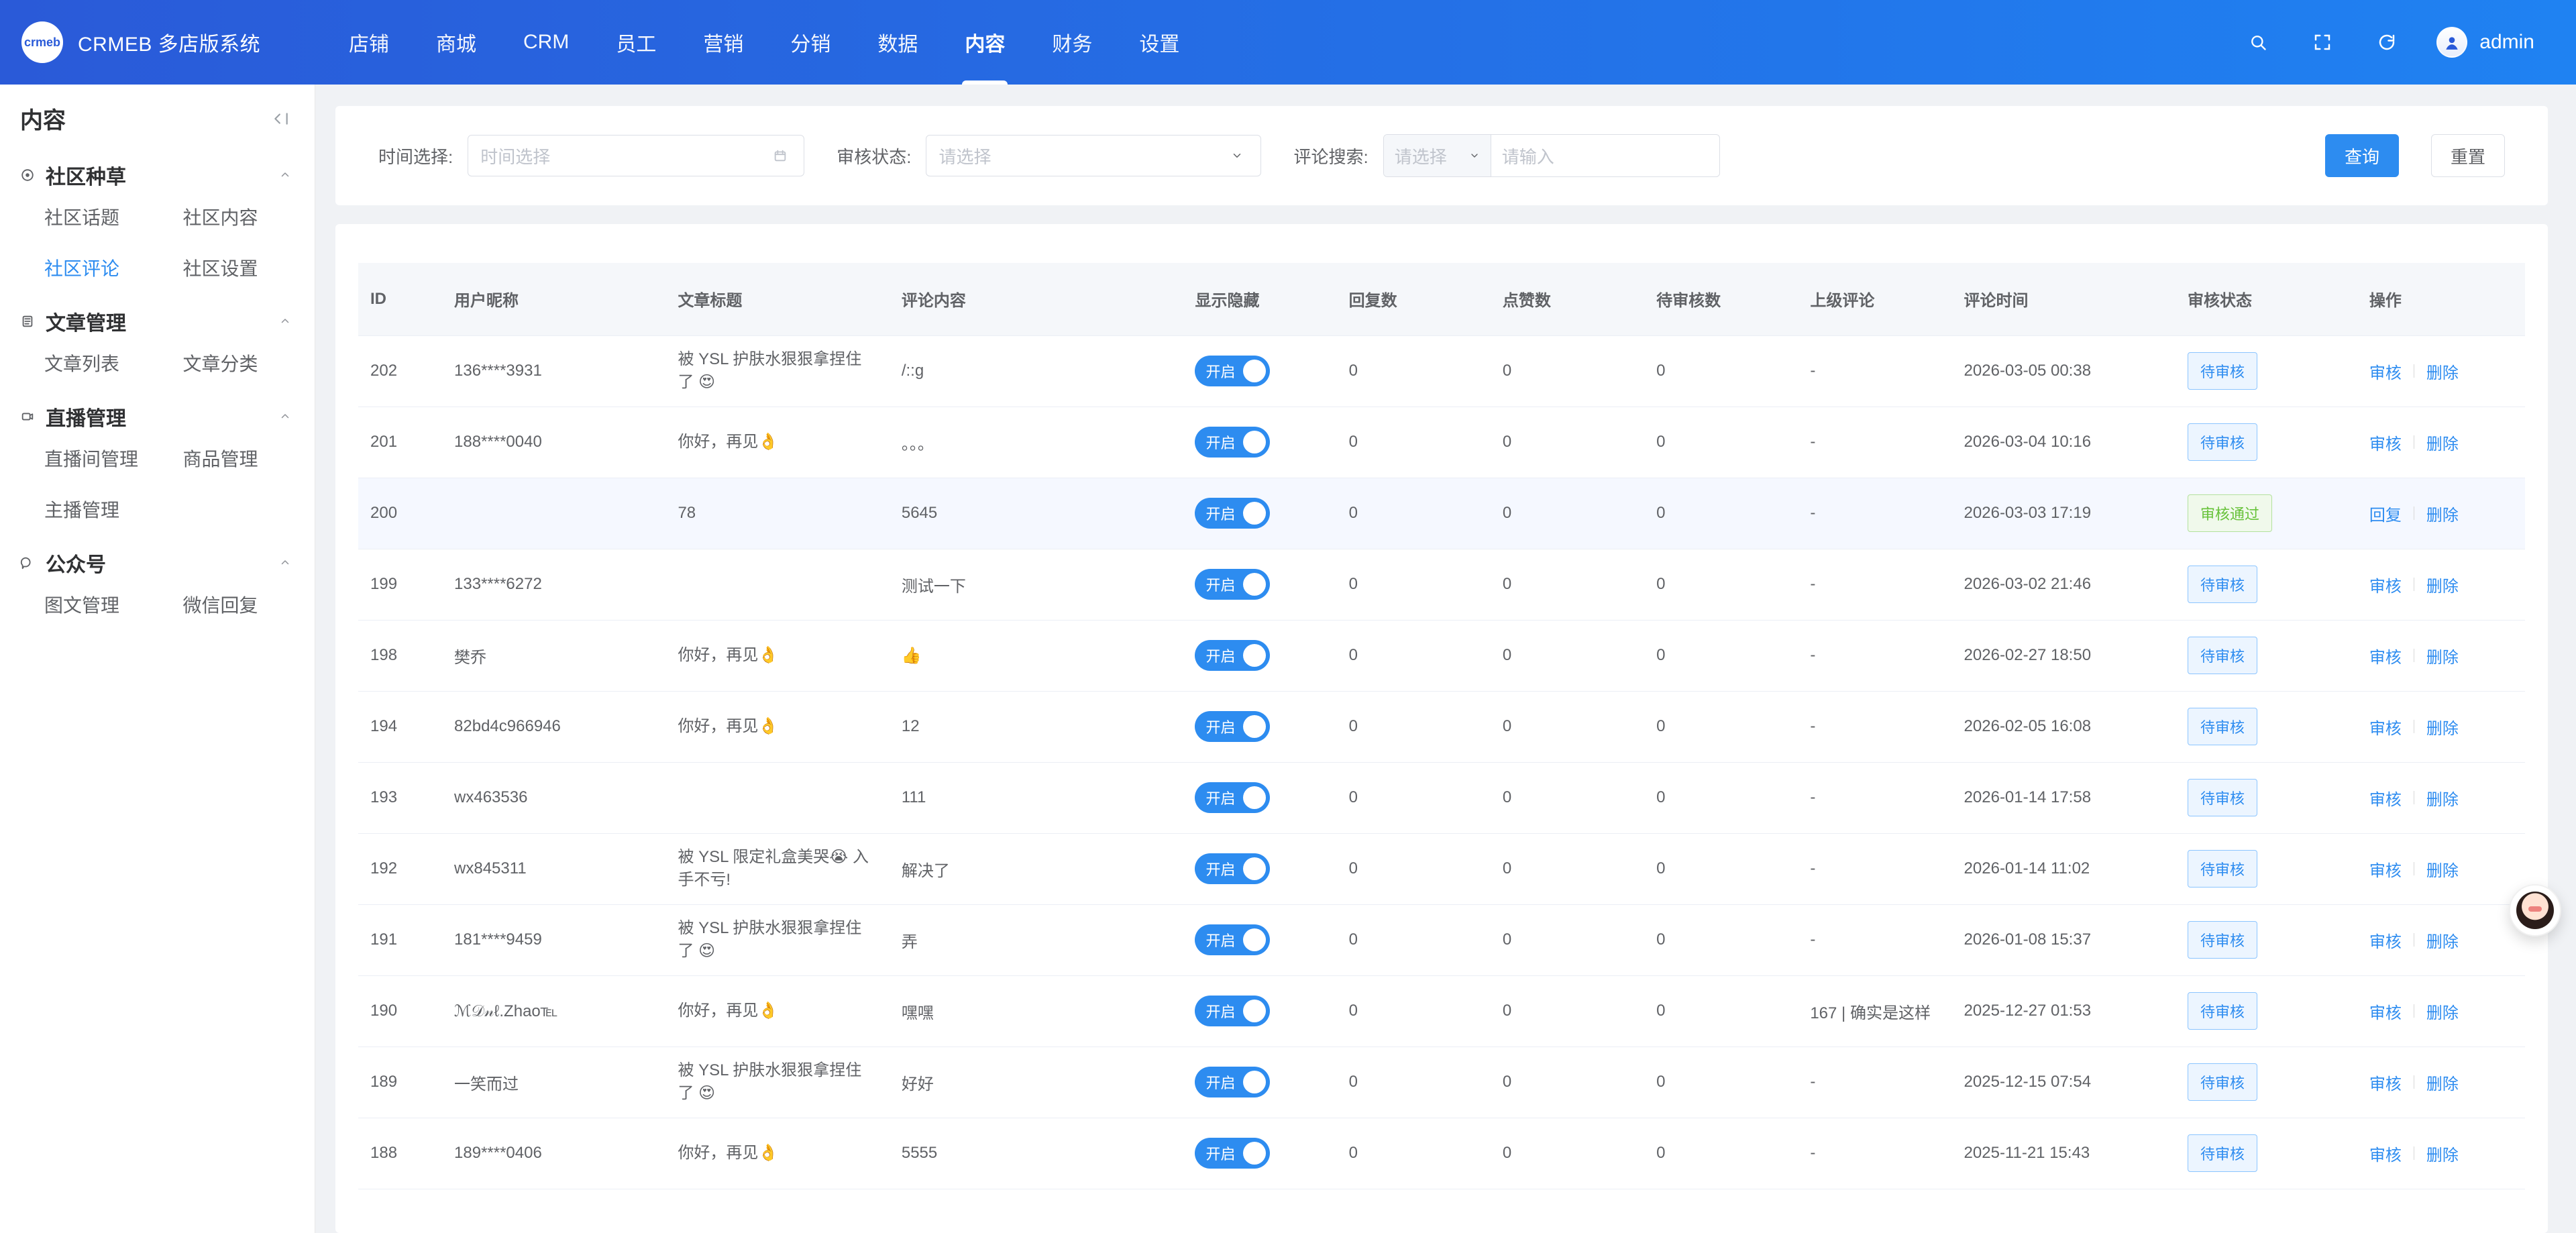  What do you see at coordinates (2266, 585) in the screenshot?
I see `cell-audit-status: 待审核` at bounding box center [2266, 585].